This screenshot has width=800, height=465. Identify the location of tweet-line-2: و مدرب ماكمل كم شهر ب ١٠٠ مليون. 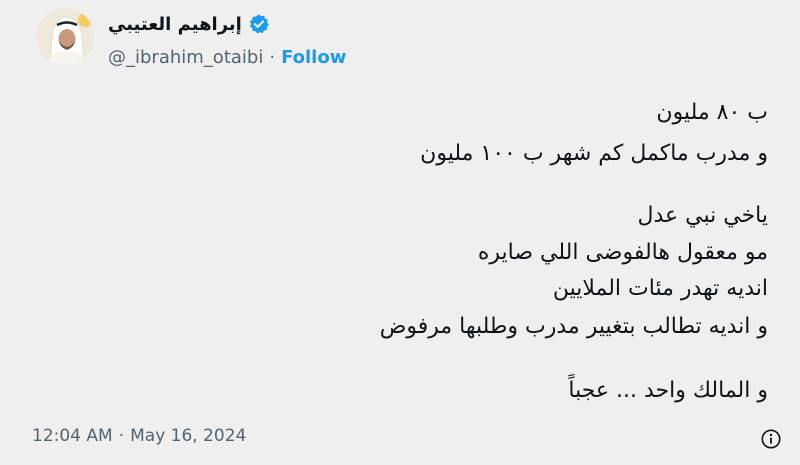
(594, 153).